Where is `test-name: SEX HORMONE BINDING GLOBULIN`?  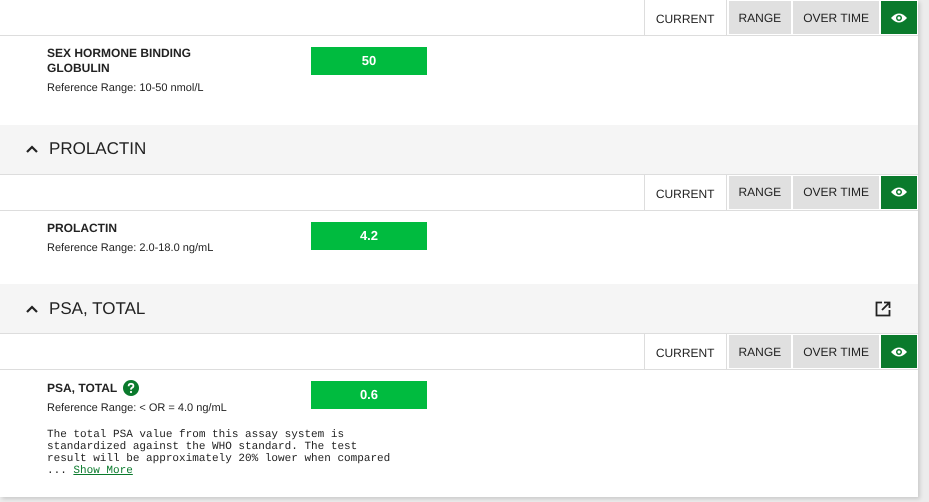
test-name: SEX HORMONE BINDING GLOBULIN is located at coordinates (119, 61).